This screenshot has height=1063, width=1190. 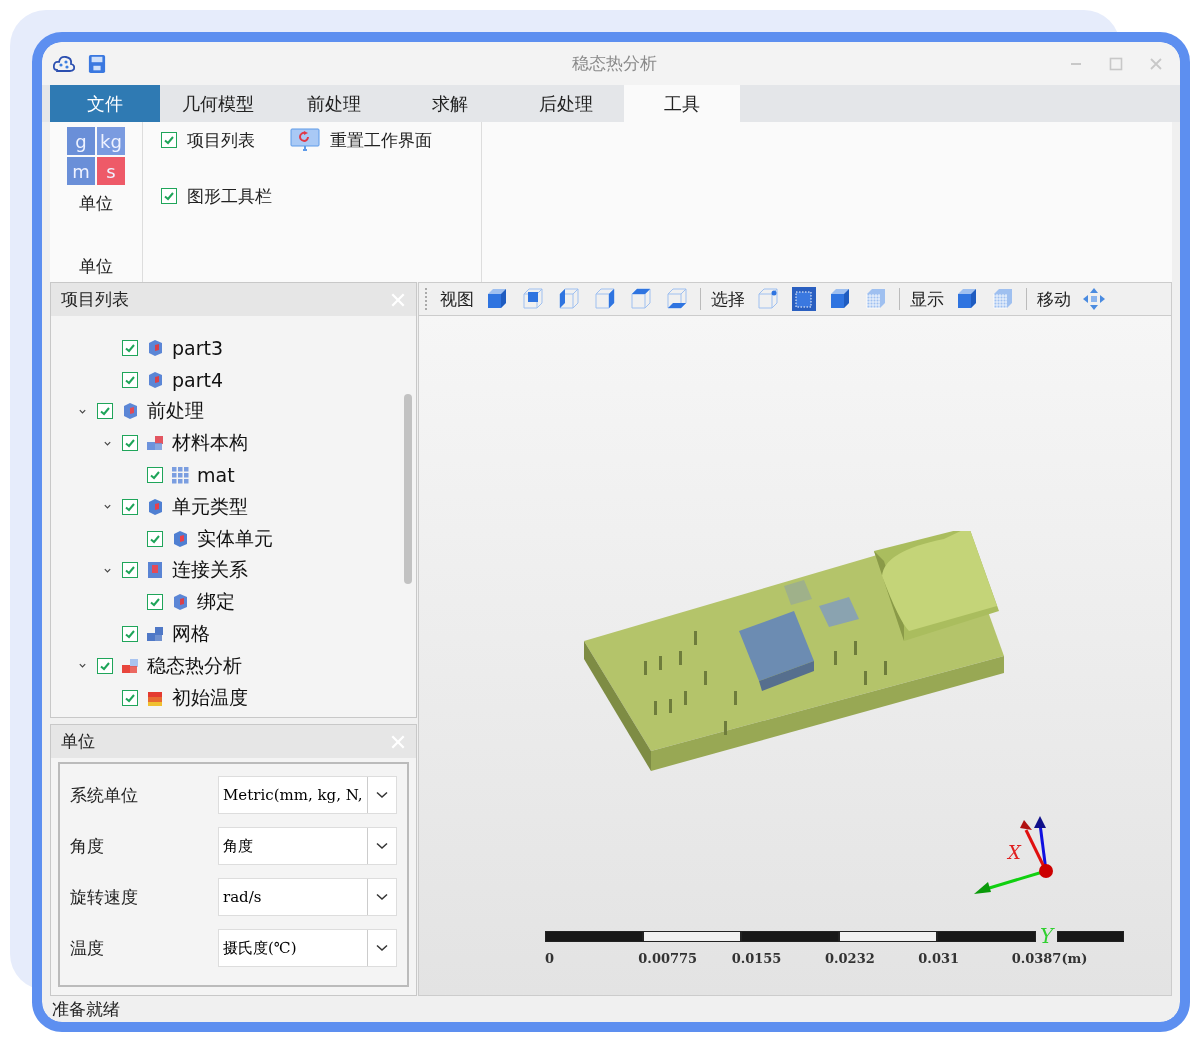 I want to click on tree-item: part3, so click(x=198, y=347).